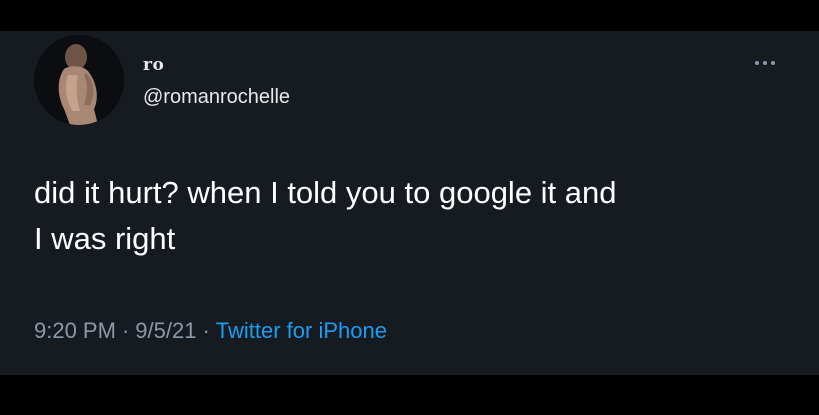 This screenshot has height=415, width=819. What do you see at coordinates (165, 330) in the screenshot?
I see `tweet-date: 9/5/21` at bounding box center [165, 330].